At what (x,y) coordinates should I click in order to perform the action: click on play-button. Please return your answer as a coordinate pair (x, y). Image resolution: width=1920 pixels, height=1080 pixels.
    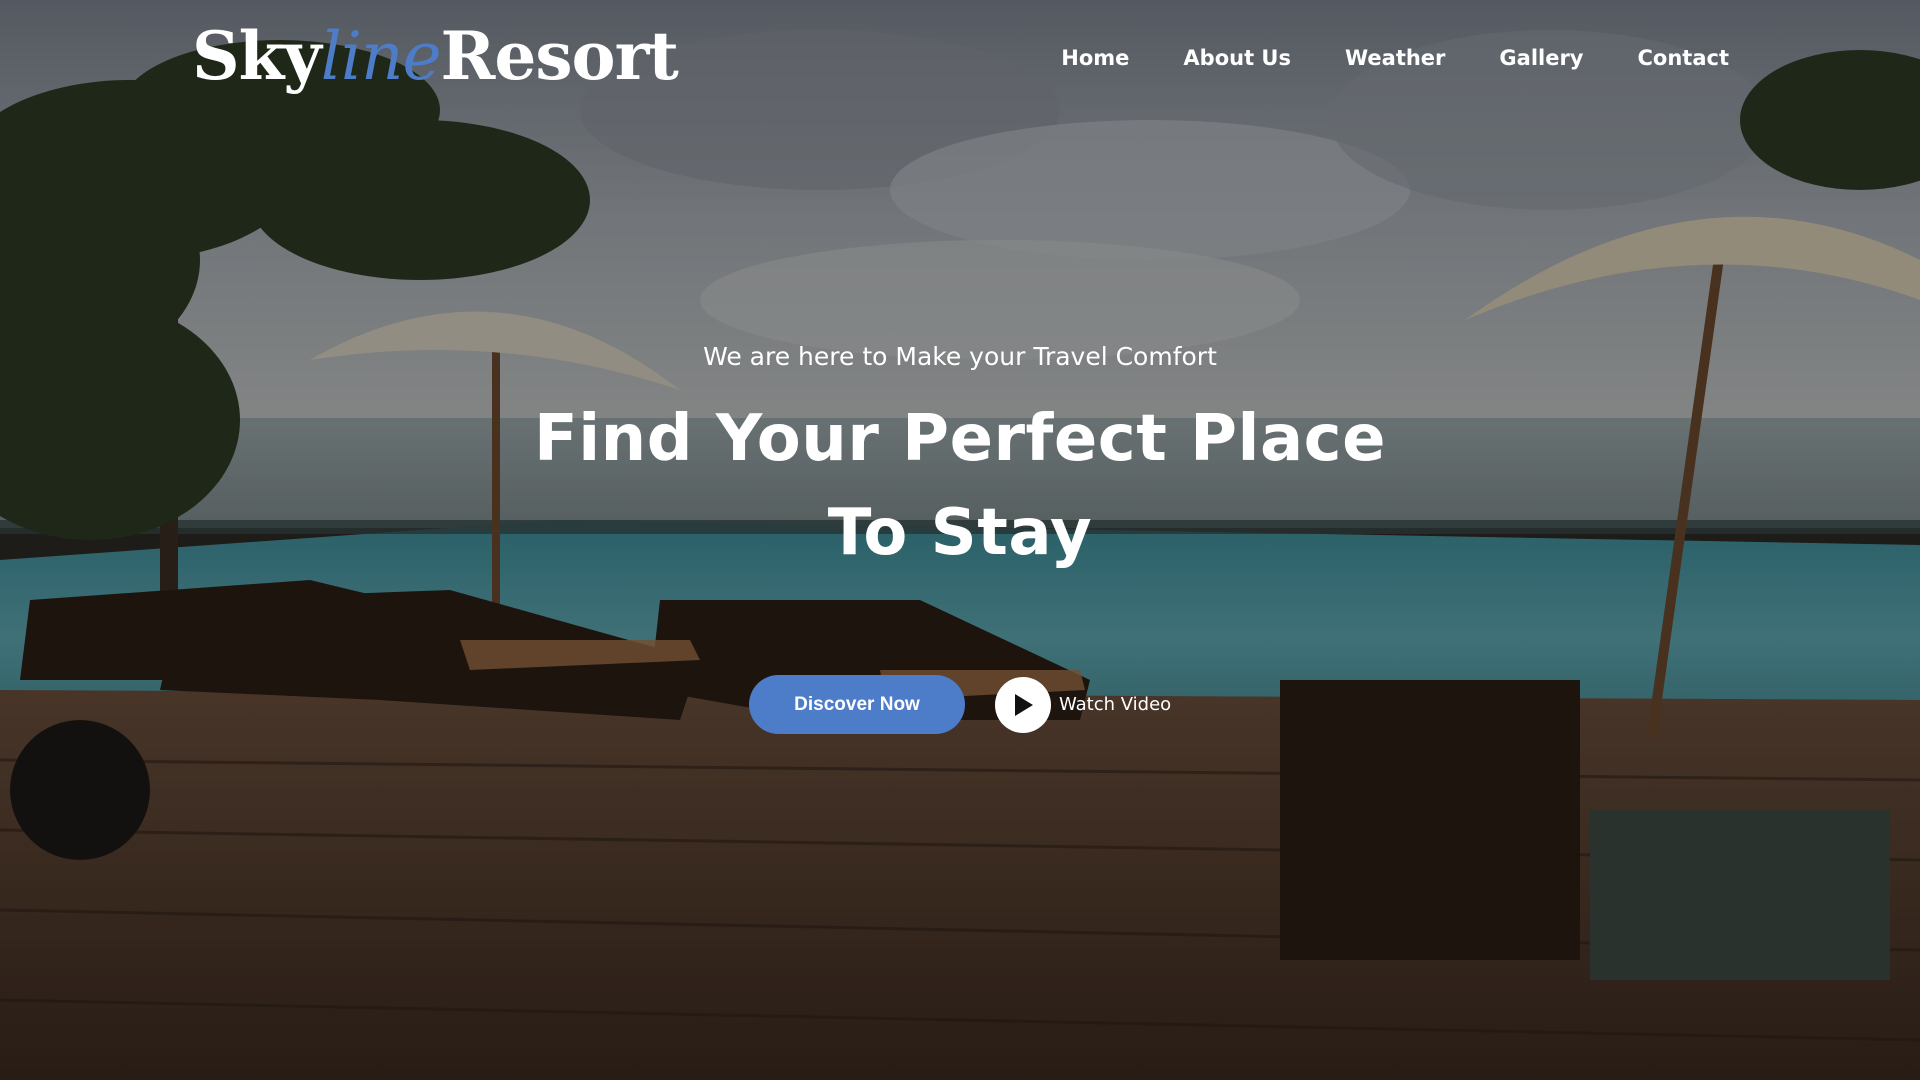
    Looking at the image, I should click on (1023, 704).